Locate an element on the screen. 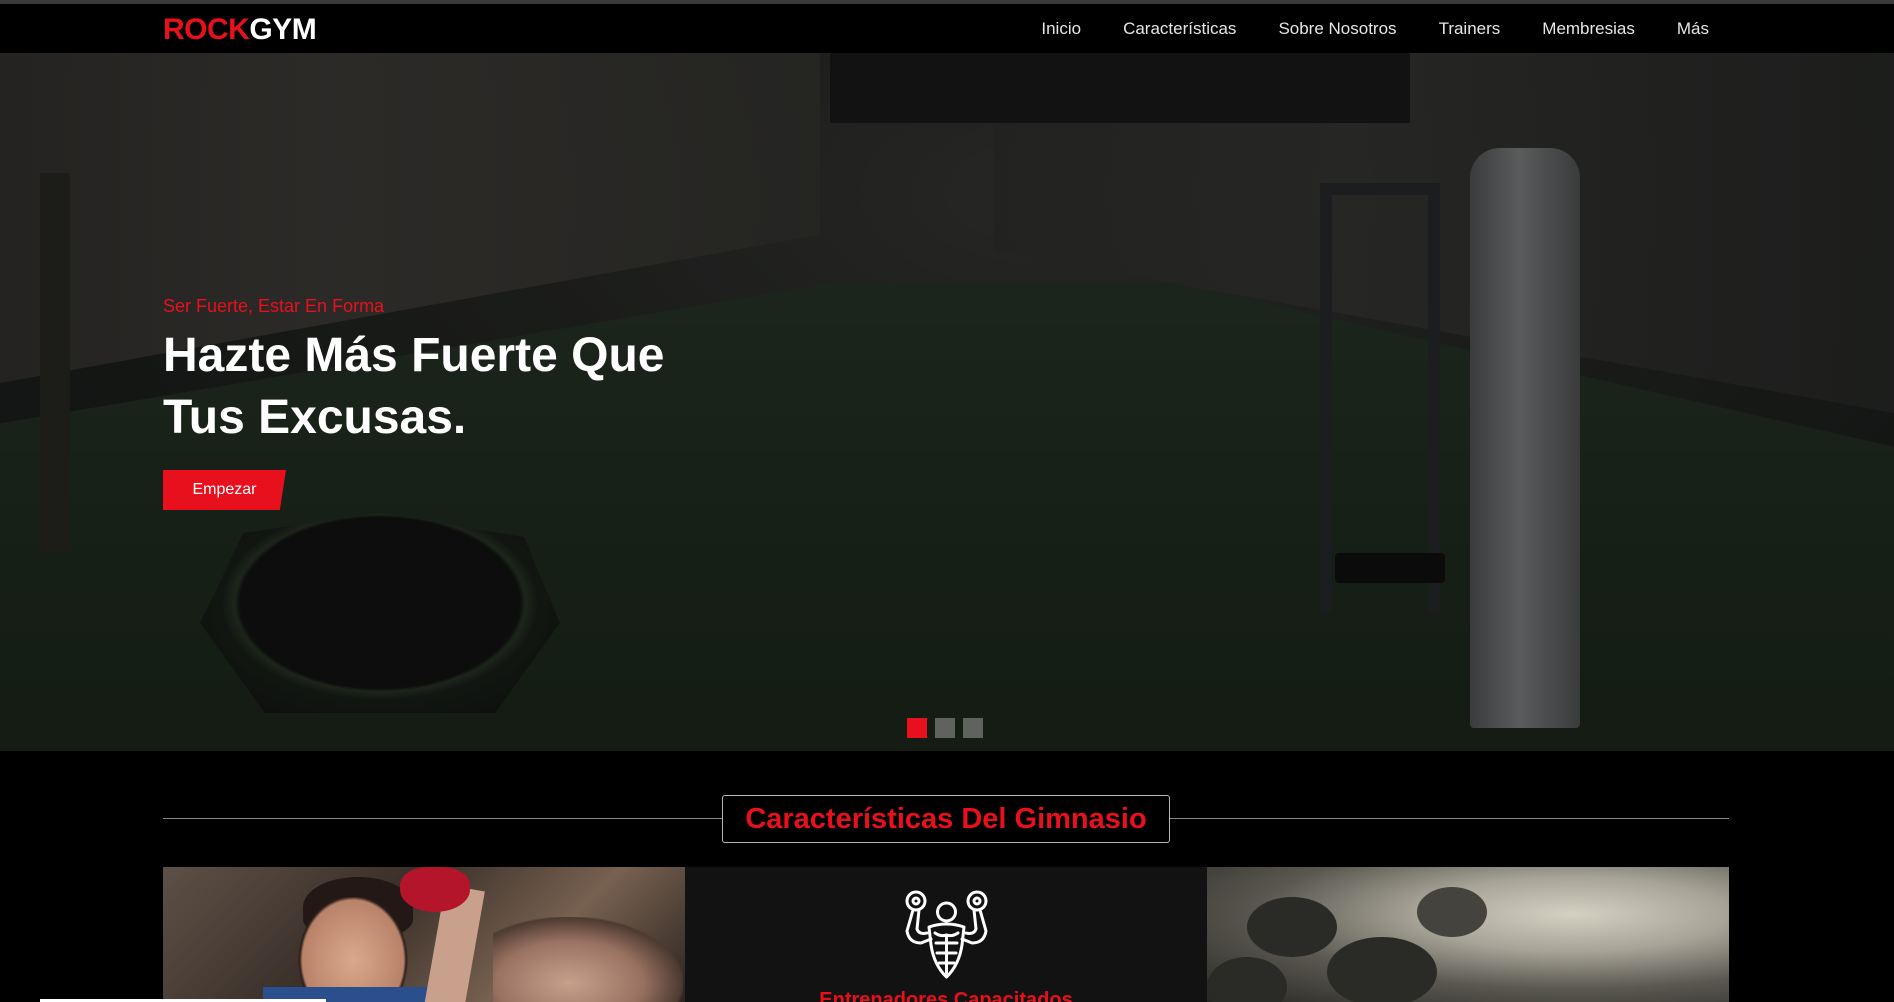 The width and height of the screenshot is (1894, 1002). section-title: Características Del Gimnasio is located at coordinates (946, 818).